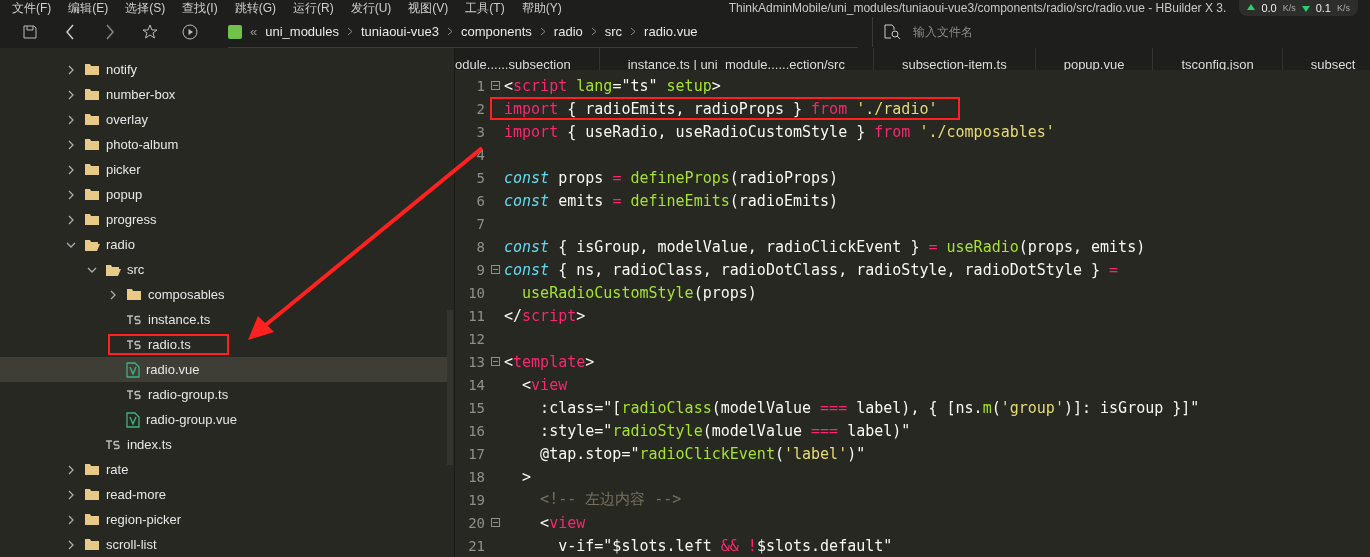 The image size is (1370, 557). What do you see at coordinates (255, 8) in the screenshot?
I see `menu-item: 跳转(G)` at bounding box center [255, 8].